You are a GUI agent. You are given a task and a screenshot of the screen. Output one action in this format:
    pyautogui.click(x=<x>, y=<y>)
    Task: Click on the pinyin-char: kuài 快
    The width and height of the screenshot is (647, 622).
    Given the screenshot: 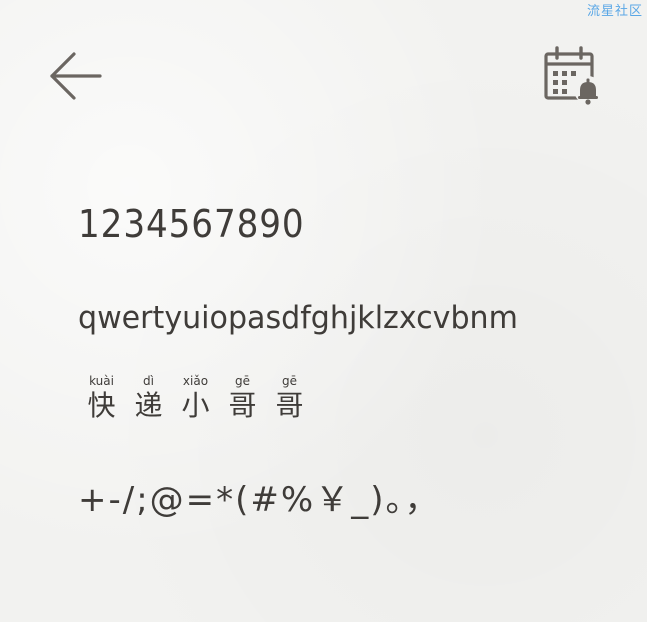 What is the action you would take?
    pyautogui.click(x=101, y=399)
    